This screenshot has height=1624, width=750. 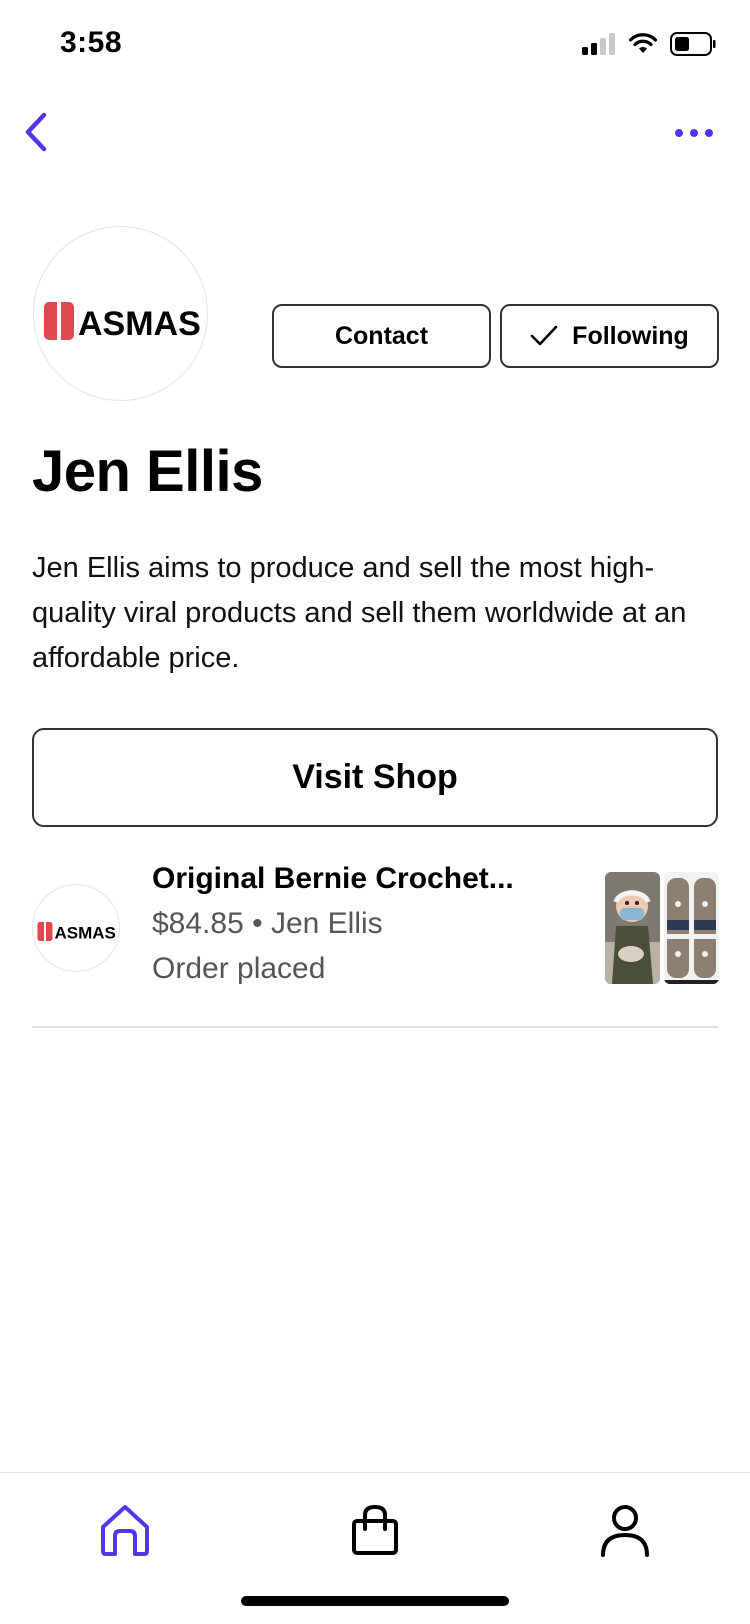 I want to click on status-icons, so click(x=649, y=44).